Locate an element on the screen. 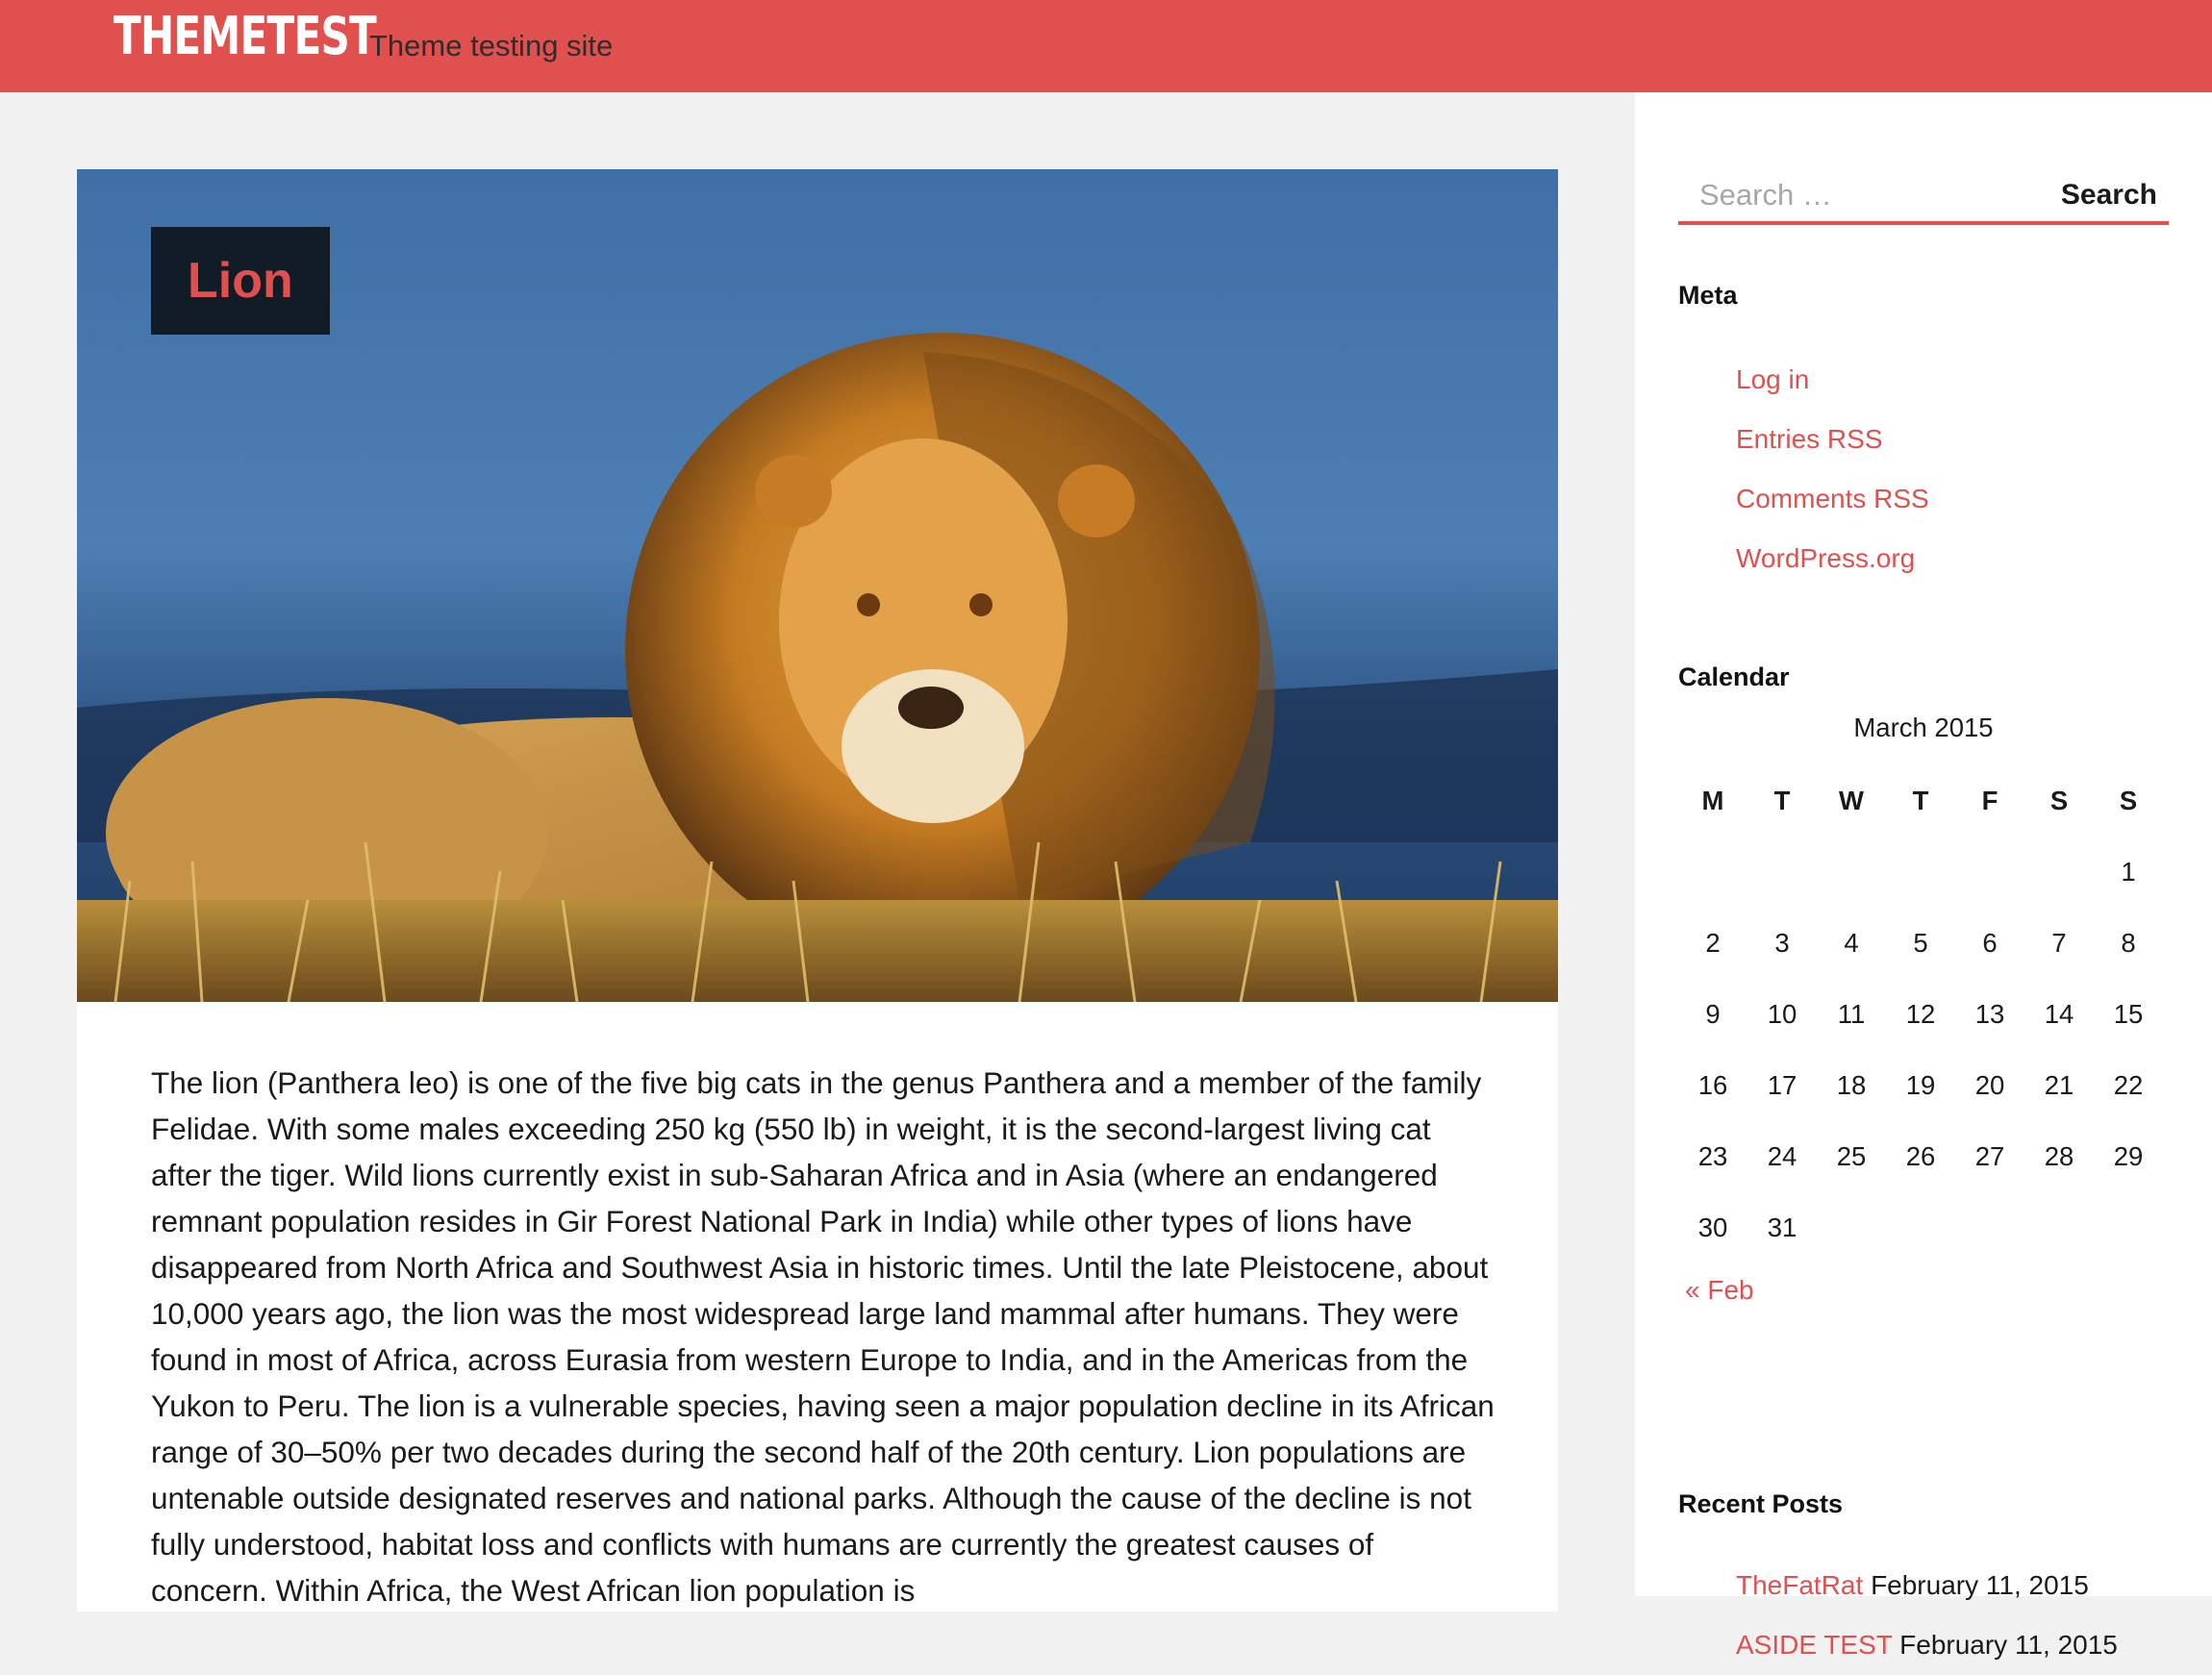 Image resolution: width=2212 pixels, height=1675 pixels. recent-post-link: ASIDE TEST is located at coordinates (1814, 1645).